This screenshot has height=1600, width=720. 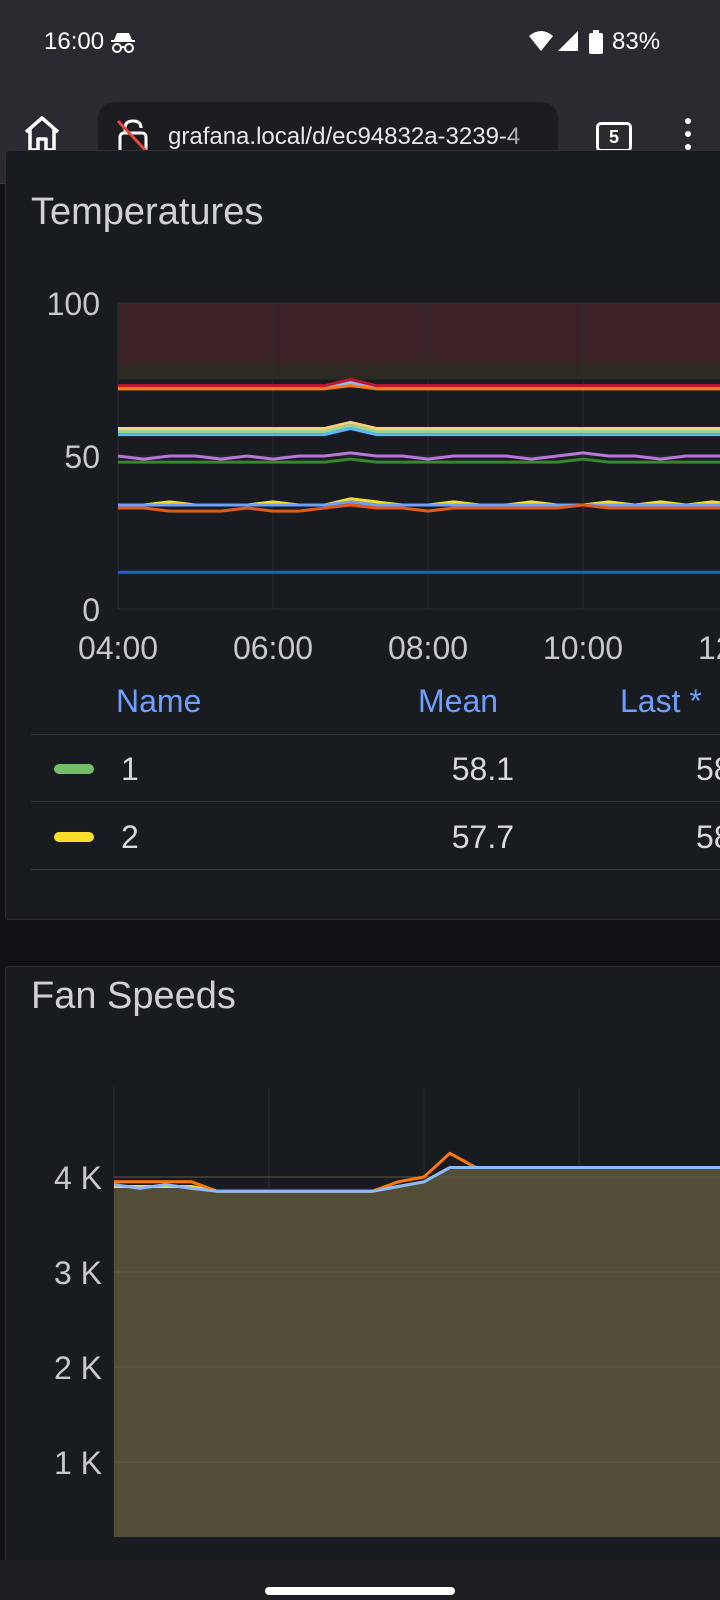 What do you see at coordinates (541, 41) in the screenshot?
I see `wifi-icon` at bounding box center [541, 41].